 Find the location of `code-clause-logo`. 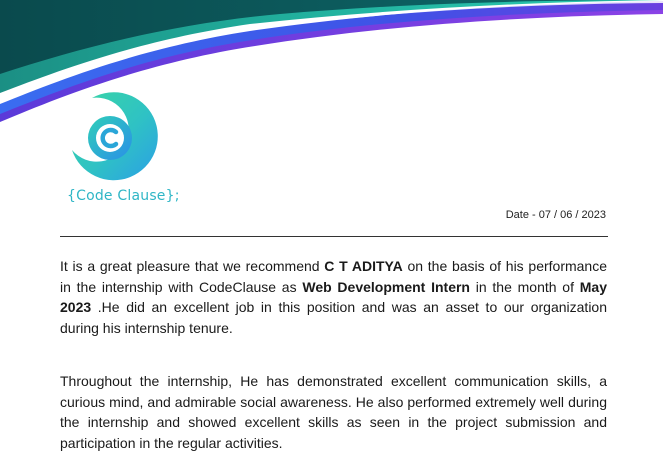

code-clause-logo is located at coordinates (115, 136).